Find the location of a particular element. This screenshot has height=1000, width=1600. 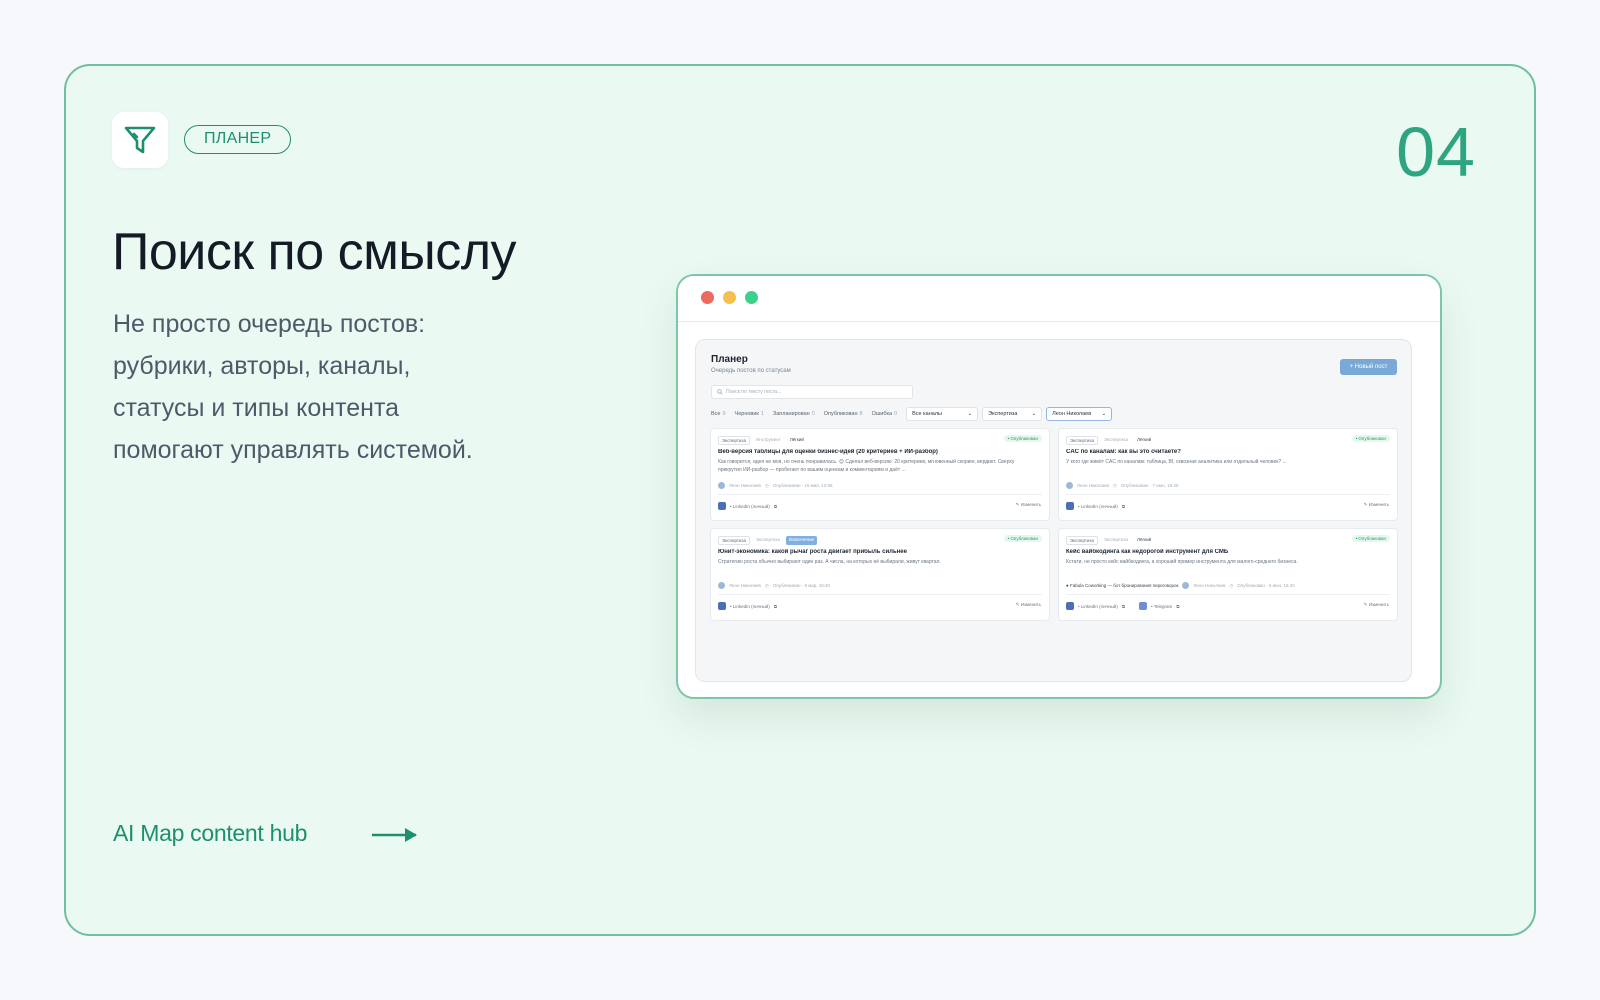

close-dot-icon is located at coordinates (707, 297).